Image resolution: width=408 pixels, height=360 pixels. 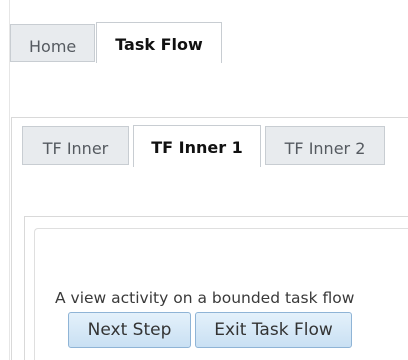 I want to click on tab-task-flow-label: Task Flow, so click(x=159, y=44).